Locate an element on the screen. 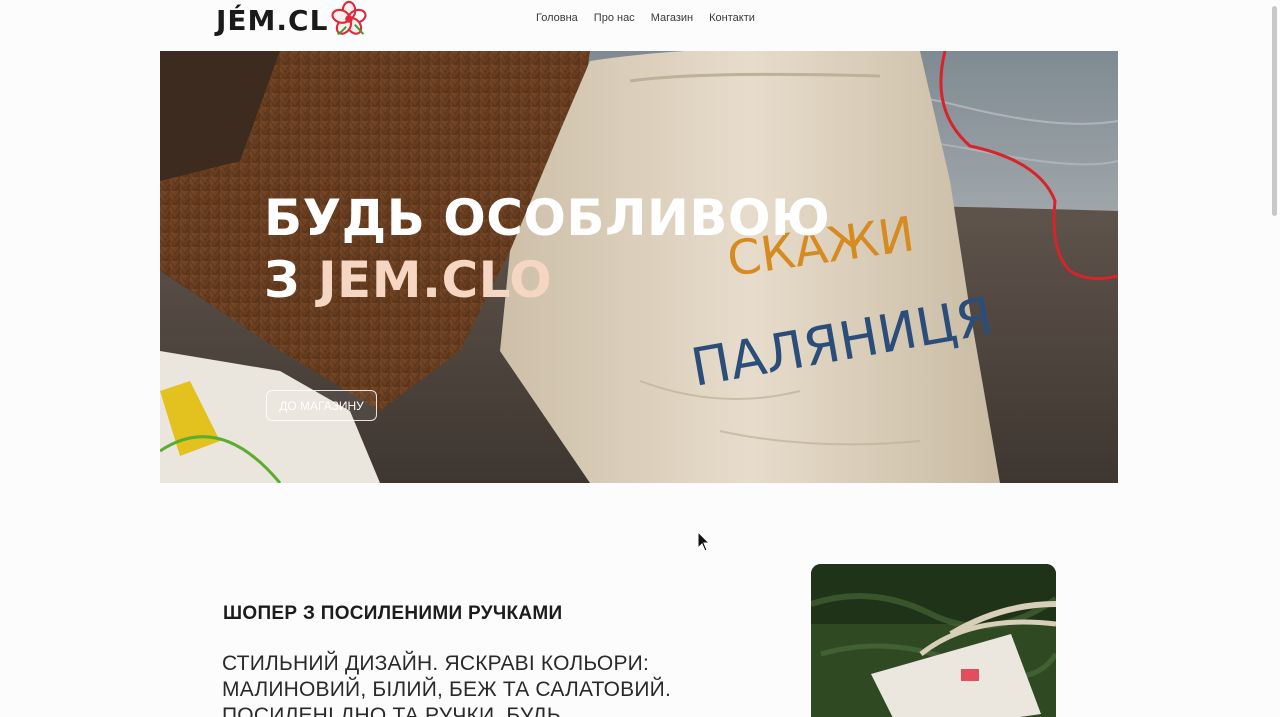  site-header: JÉM.CL Головна Про нас Магазин Контакти is located at coordinates (640, 20).